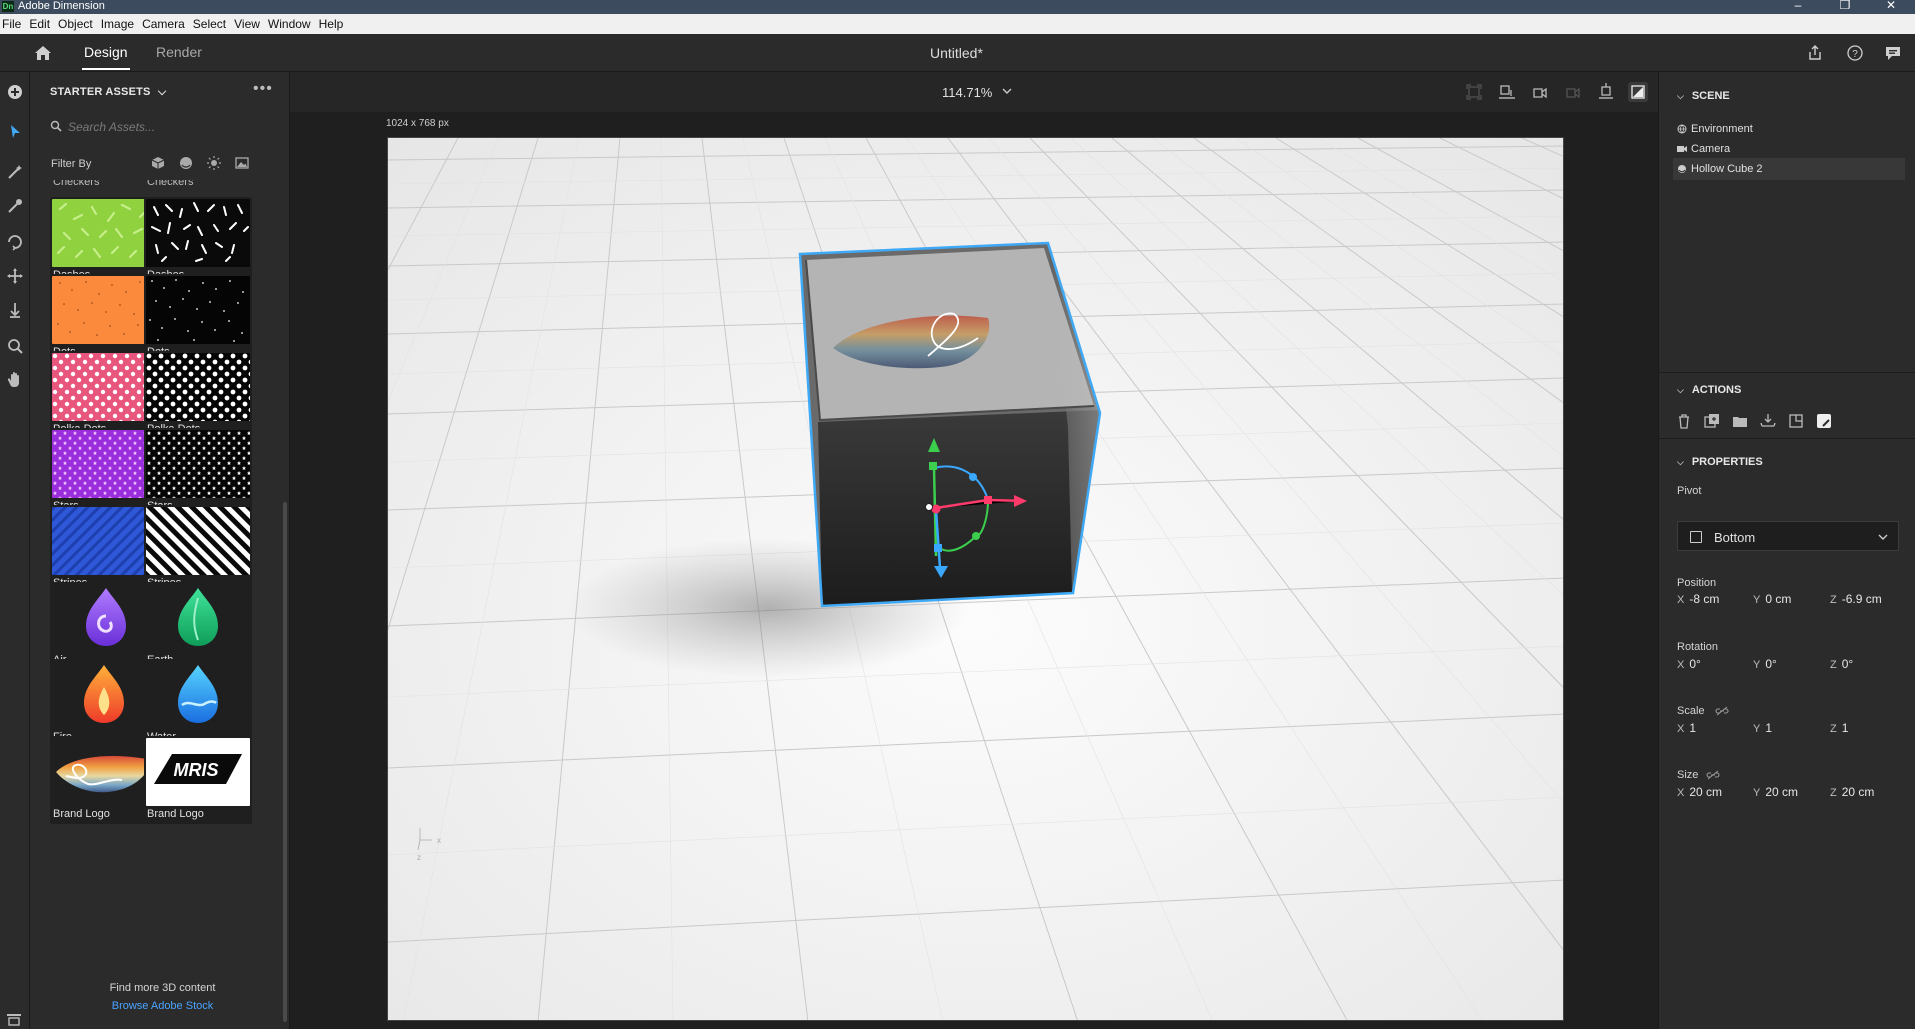 The image size is (1915, 1029). I want to click on position-y-field: Y0 cm, so click(1772, 599).